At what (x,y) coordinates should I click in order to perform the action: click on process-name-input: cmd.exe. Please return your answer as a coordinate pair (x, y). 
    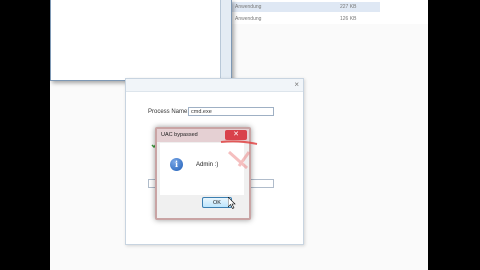
    Looking at the image, I should click on (231, 111).